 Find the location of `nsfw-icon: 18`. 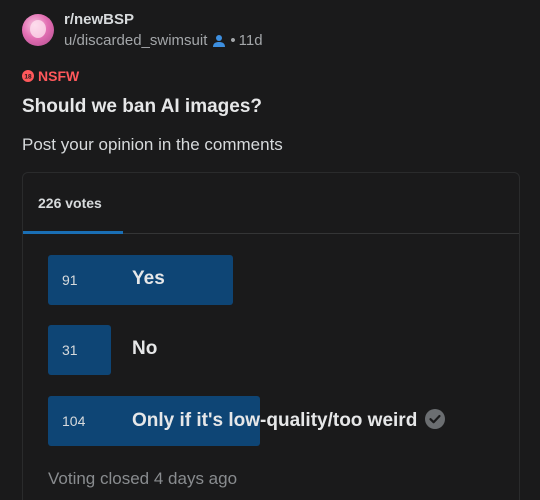

nsfw-icon: 18 is located at coordinates (28, 76).